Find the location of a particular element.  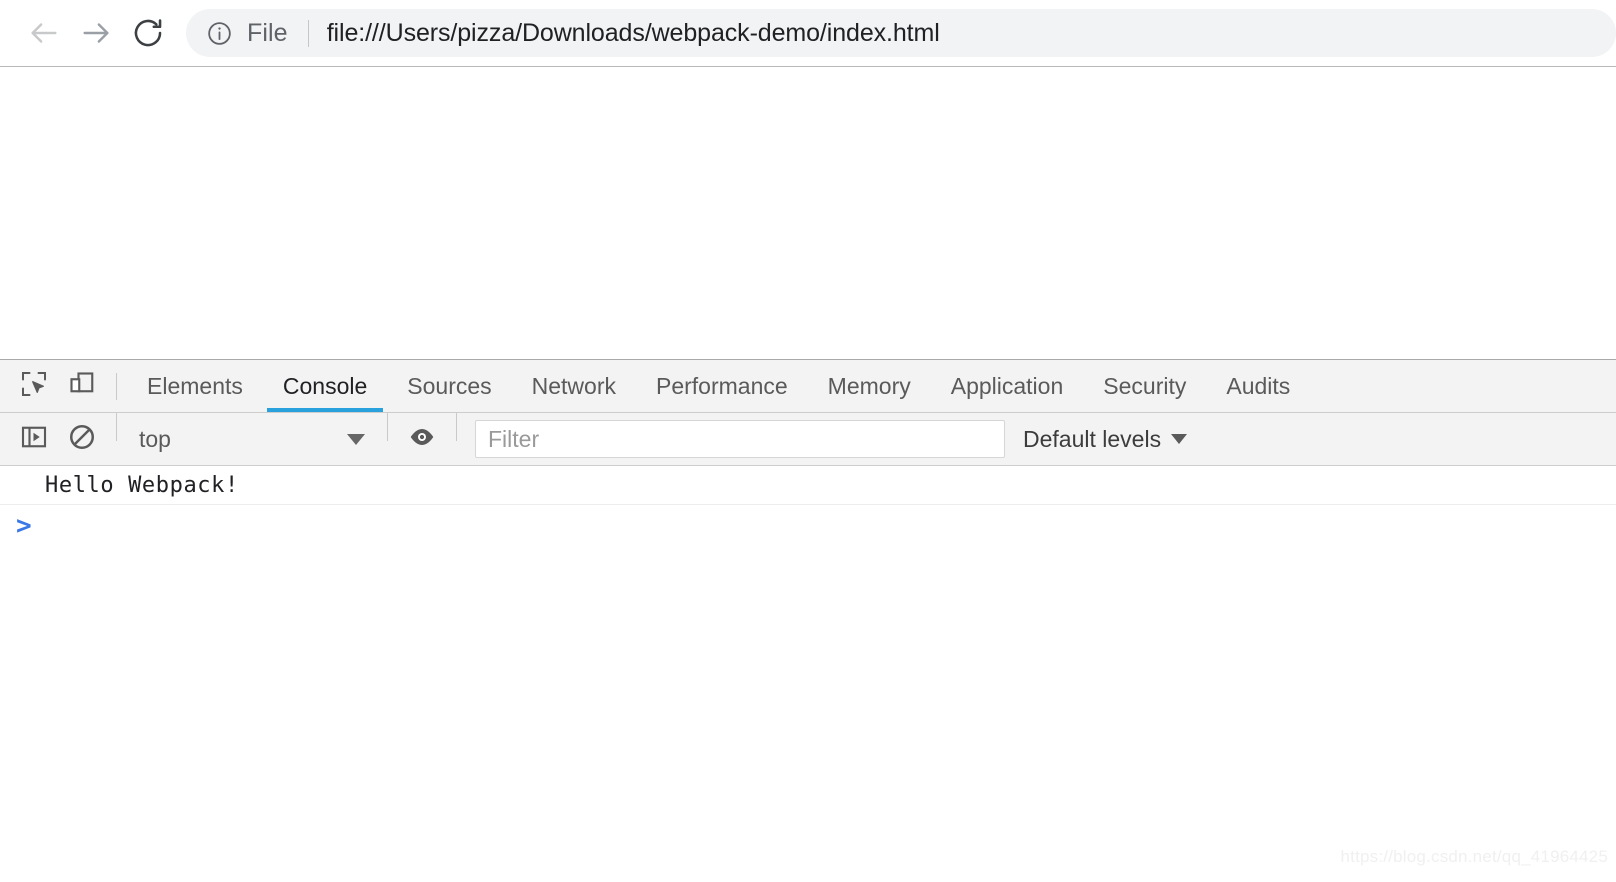

tab-label: Audits is located at coordinates (1258, 385).